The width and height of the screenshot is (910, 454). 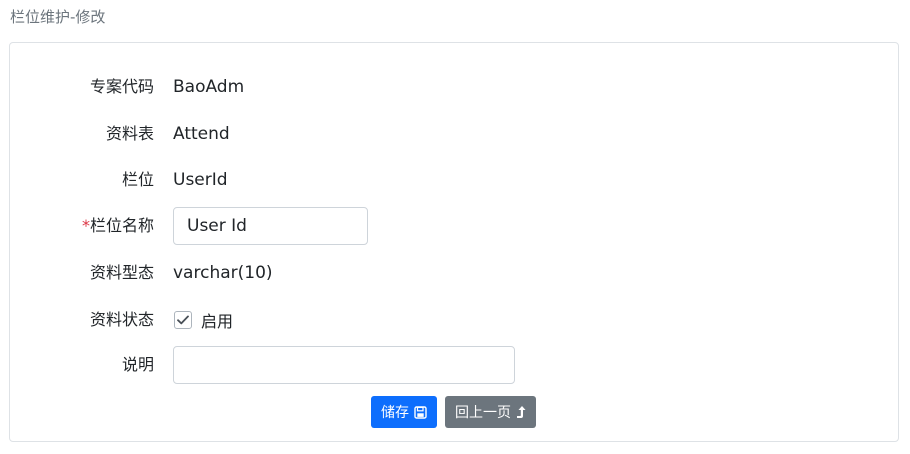 I want to click on field-name-label: 栏位名称, so click(x=121, y=225).